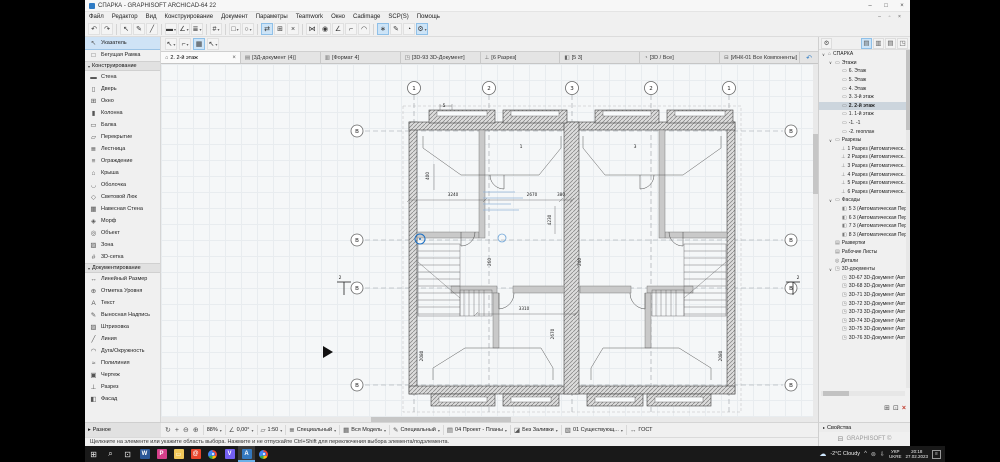 This screenshot has height=462, width=1000. I want to click on tab--5-3-: ◧ [5 3], so click(600, 57).